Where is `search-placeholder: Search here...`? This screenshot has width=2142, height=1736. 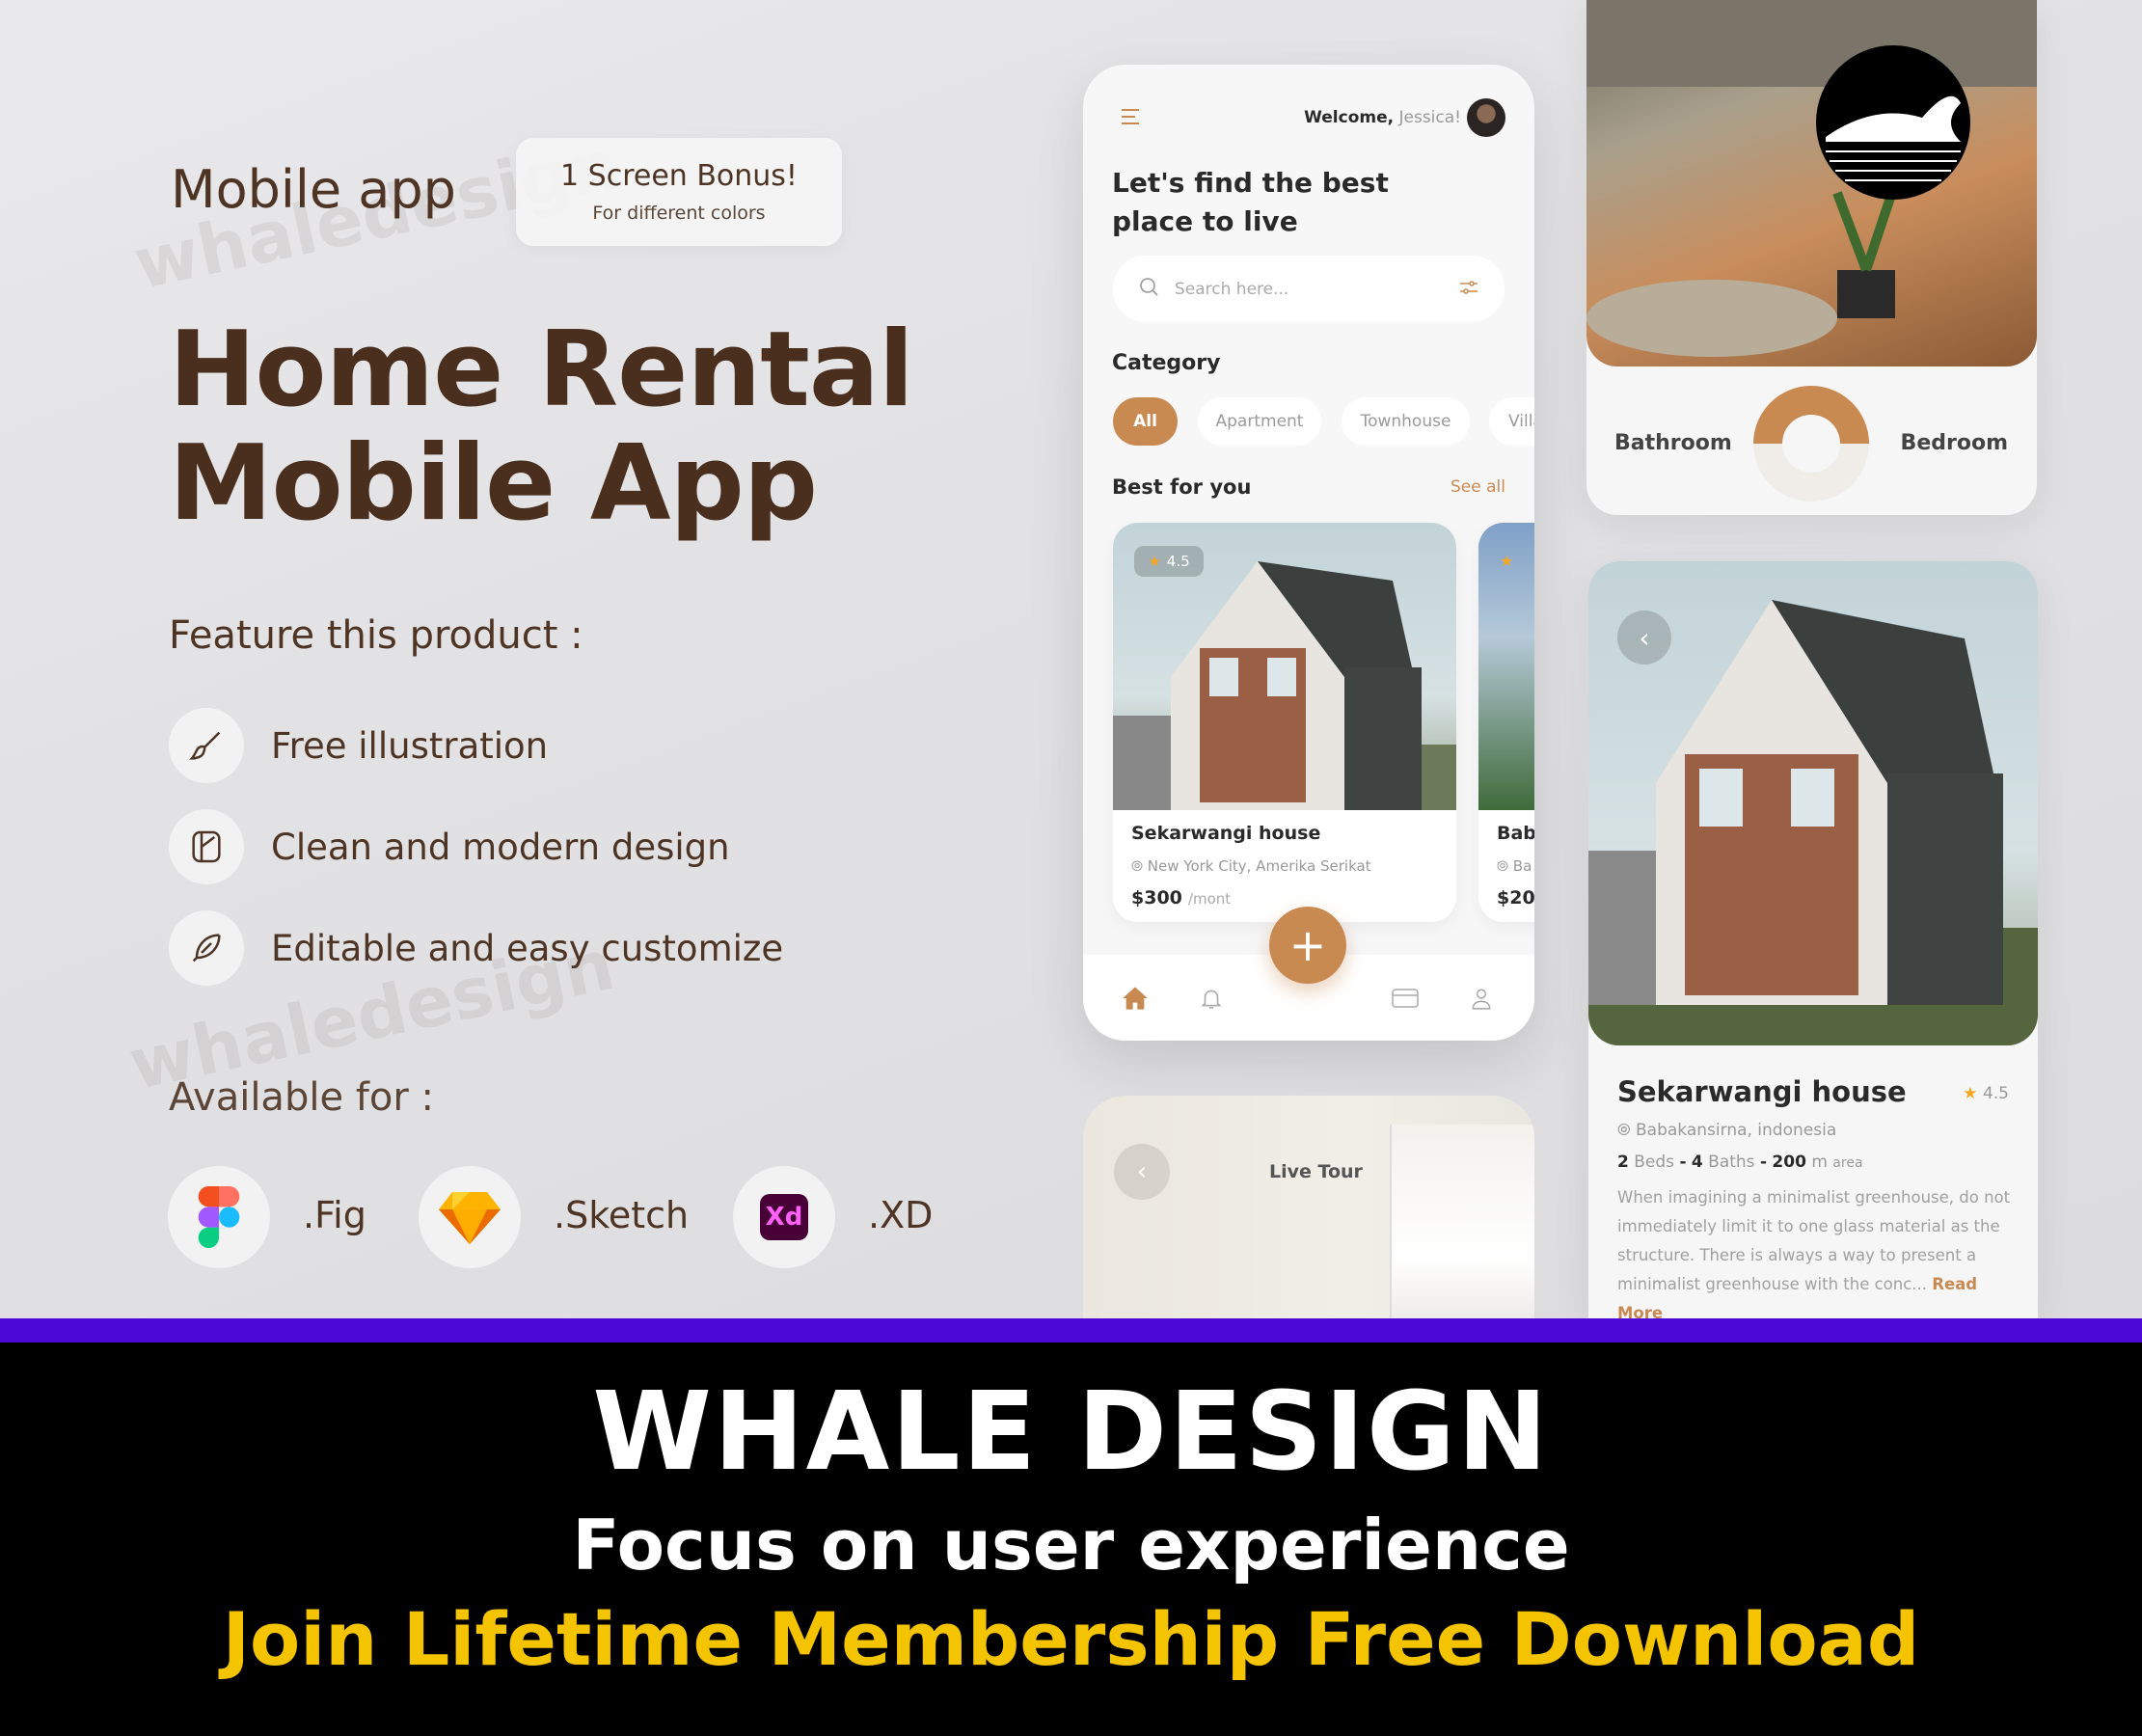
search-placeholder: Search here... is located at coordinates (1232, 289).